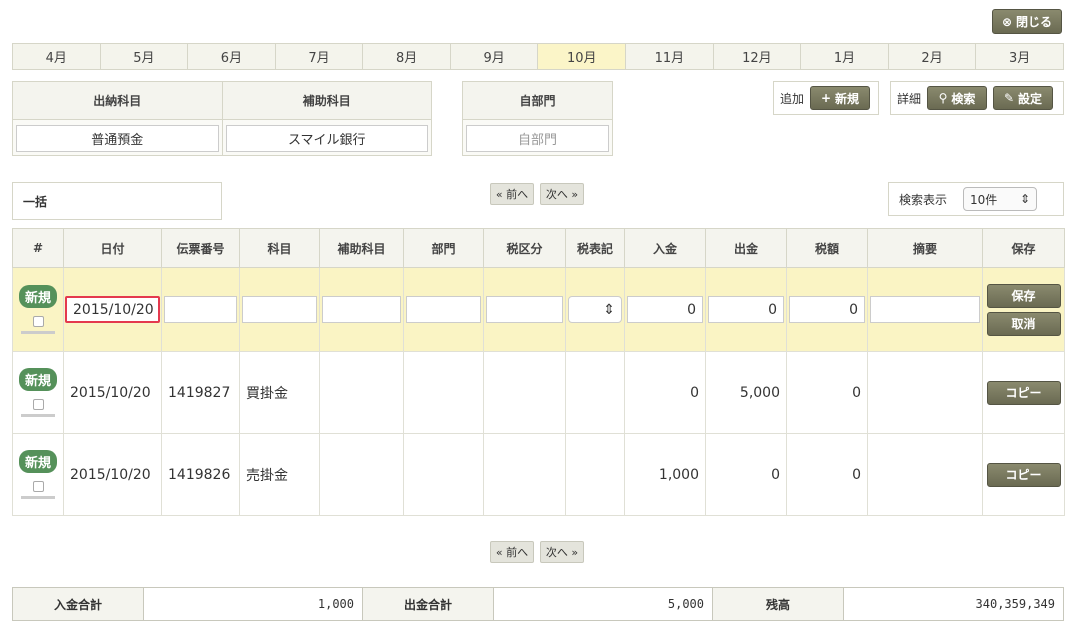  I want to click on tax-input: 0, so click(827, 309).